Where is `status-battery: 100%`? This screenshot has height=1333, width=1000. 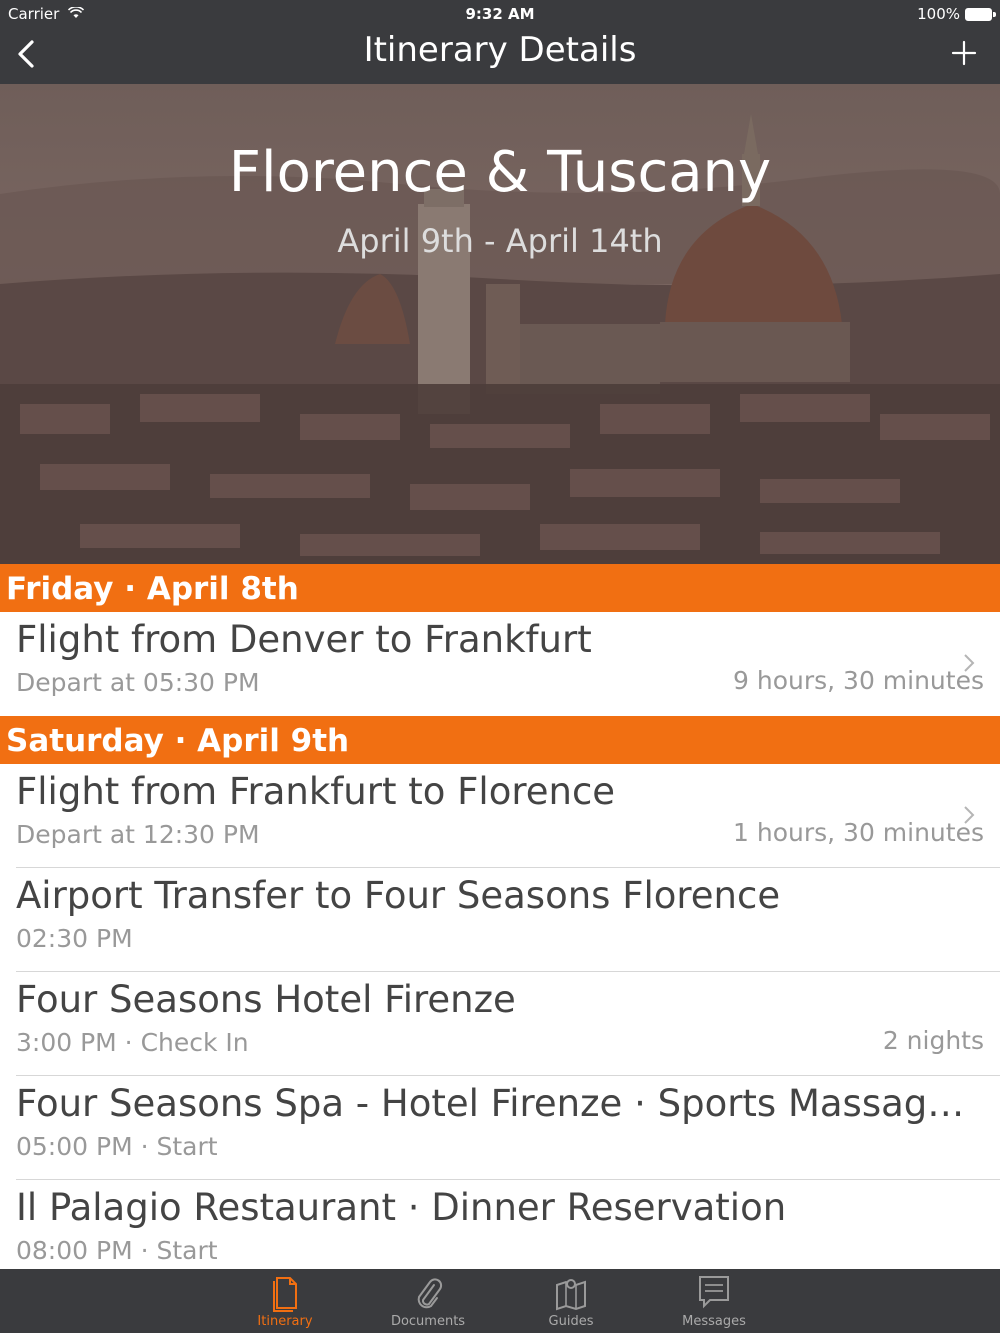
status-battery: 100% is located at coordinates (956, 14).